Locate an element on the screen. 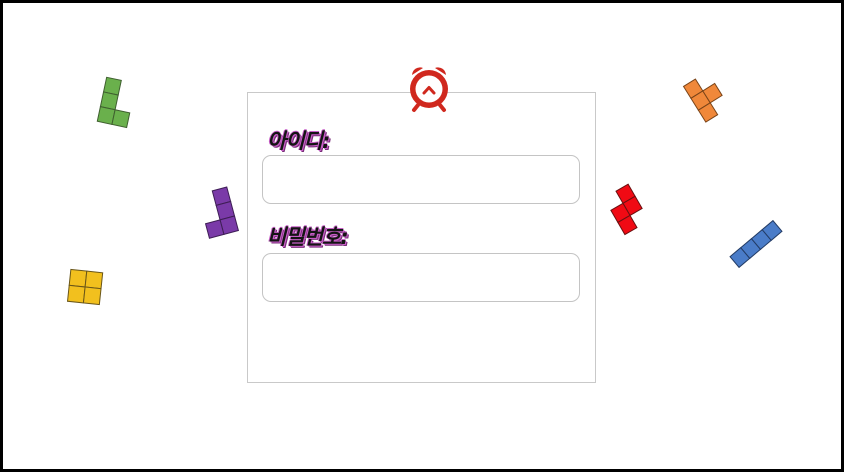  purple-j-tetromino is located at coordinates (222, 212).